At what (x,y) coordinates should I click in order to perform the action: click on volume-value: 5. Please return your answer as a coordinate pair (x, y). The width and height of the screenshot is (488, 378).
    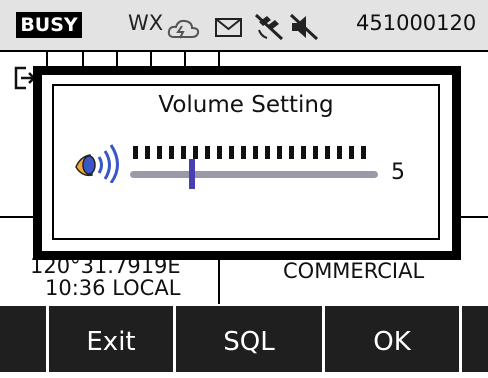
    Looking at the image, I should click on (398, 172).